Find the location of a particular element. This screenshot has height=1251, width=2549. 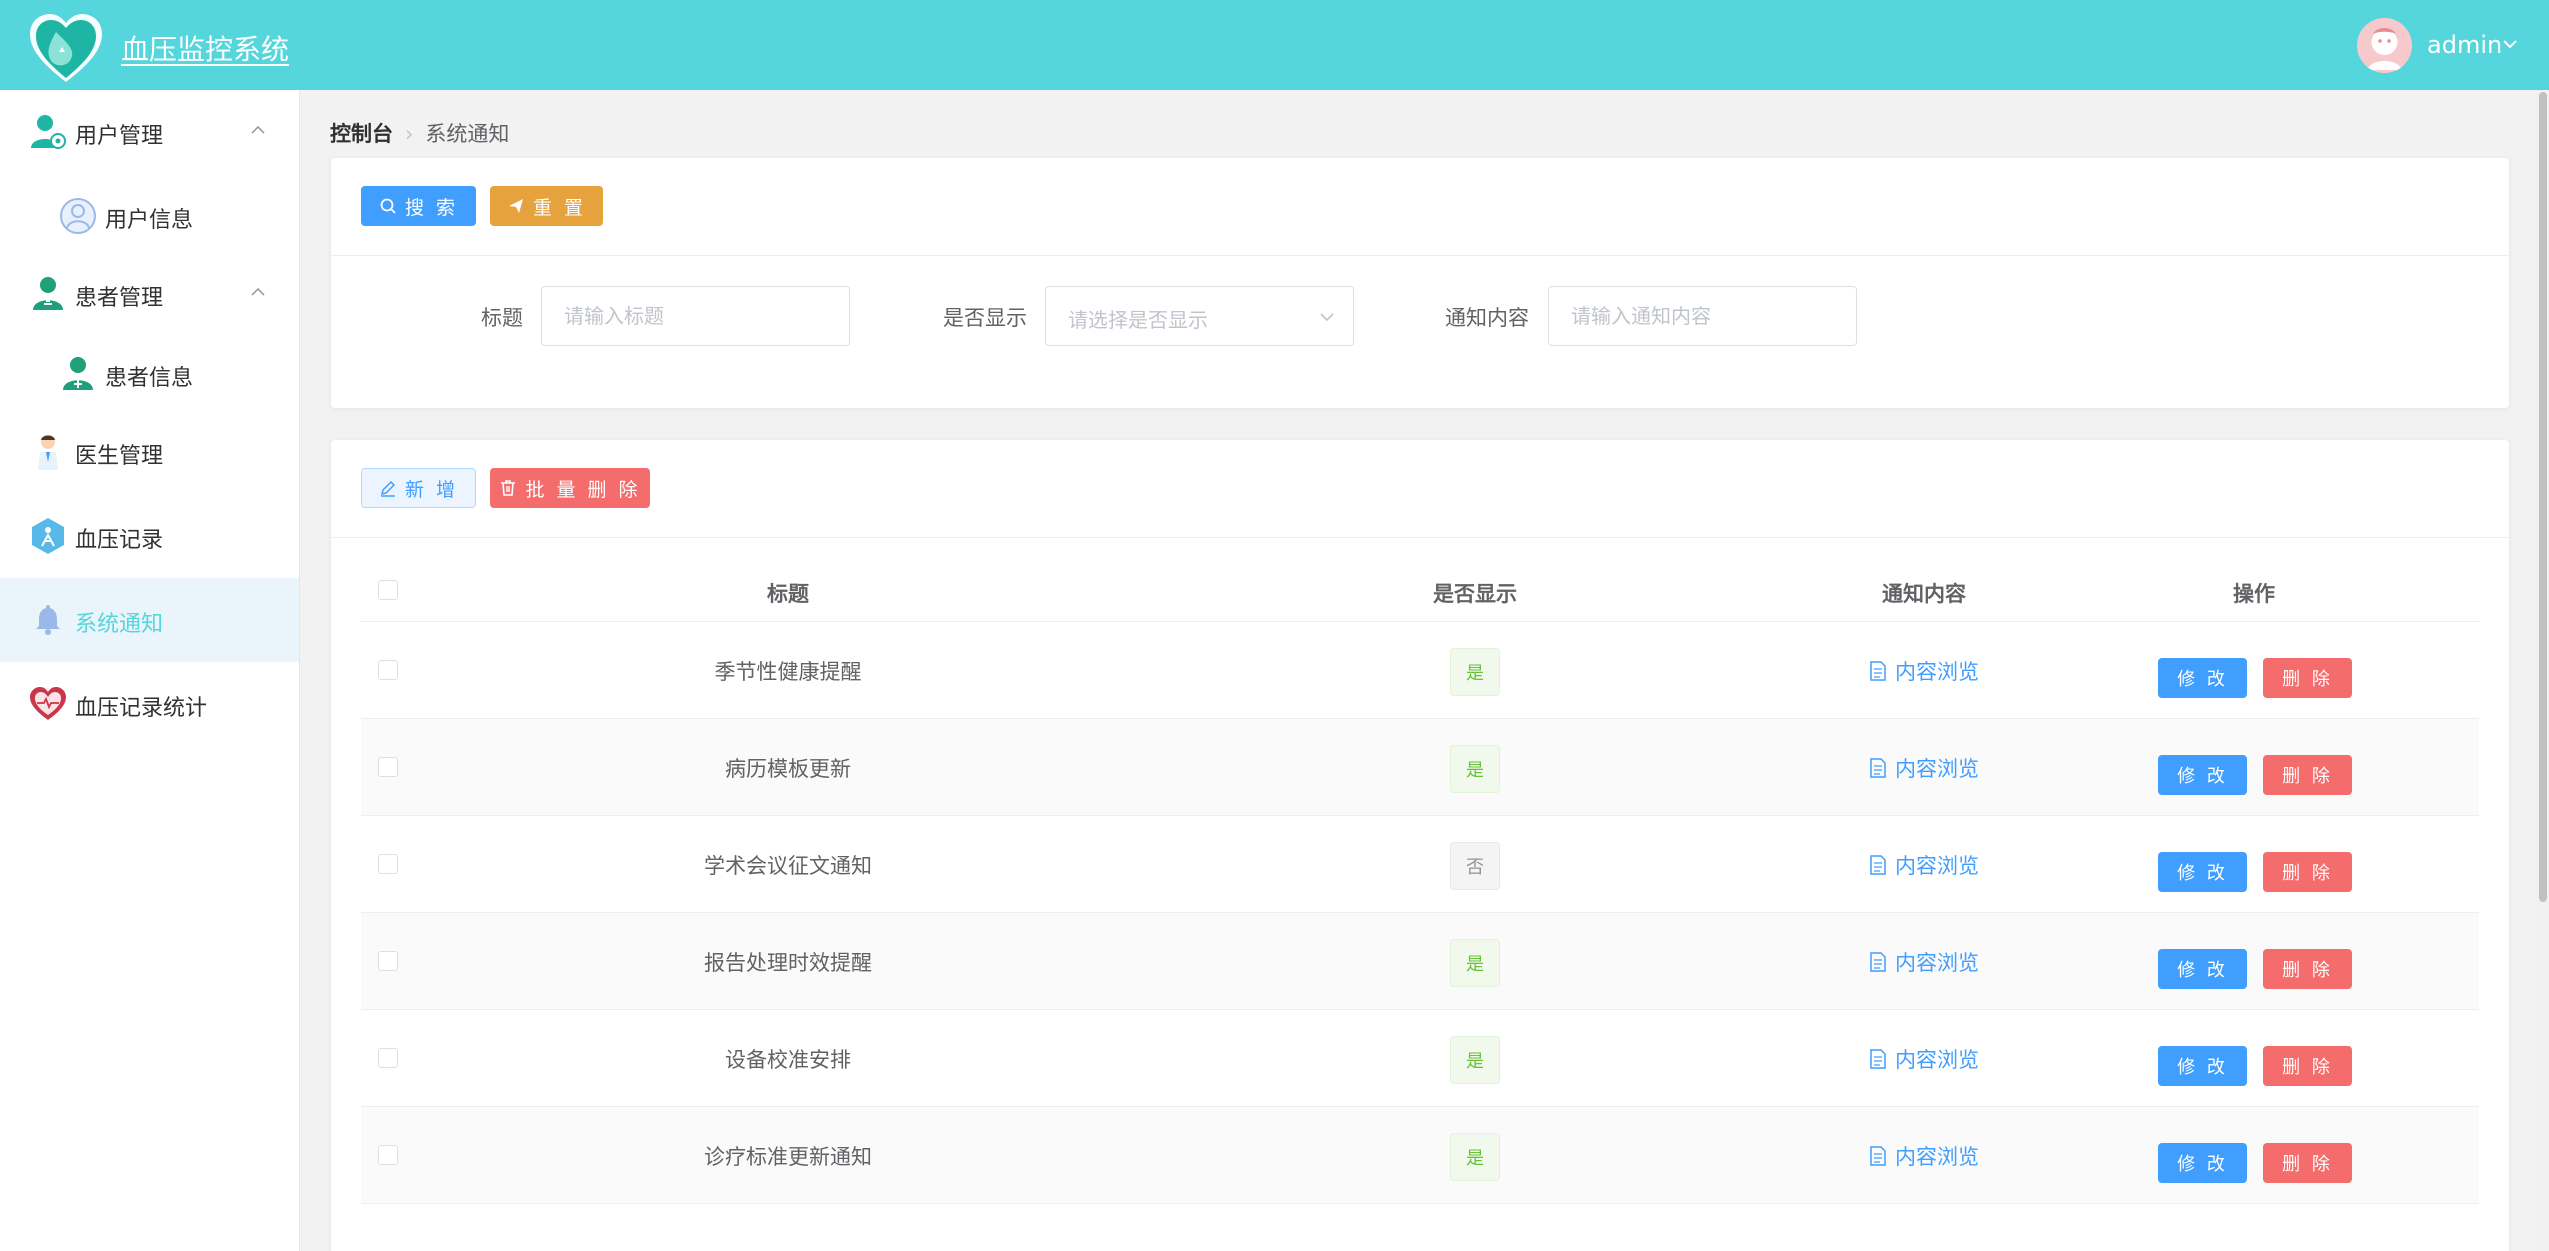

edit-icon is located at coordinates (388, 488).